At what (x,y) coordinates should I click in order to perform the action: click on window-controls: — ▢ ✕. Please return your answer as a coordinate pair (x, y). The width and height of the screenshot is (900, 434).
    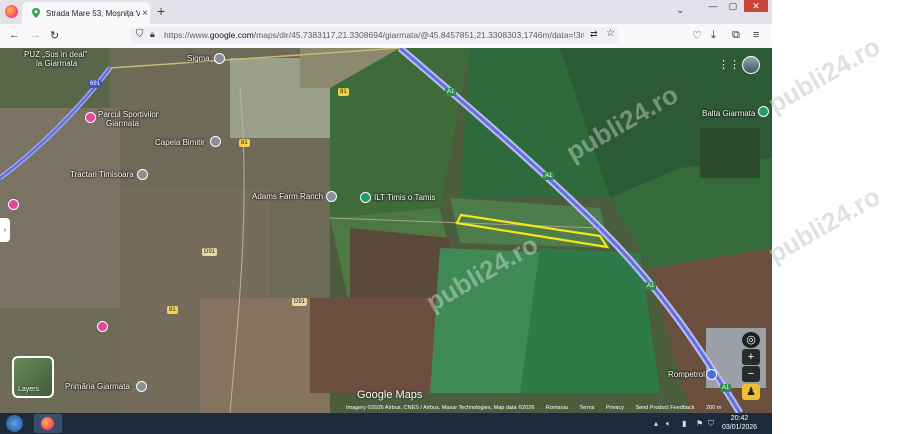
    Looking at the image, I should click on (735, 7).